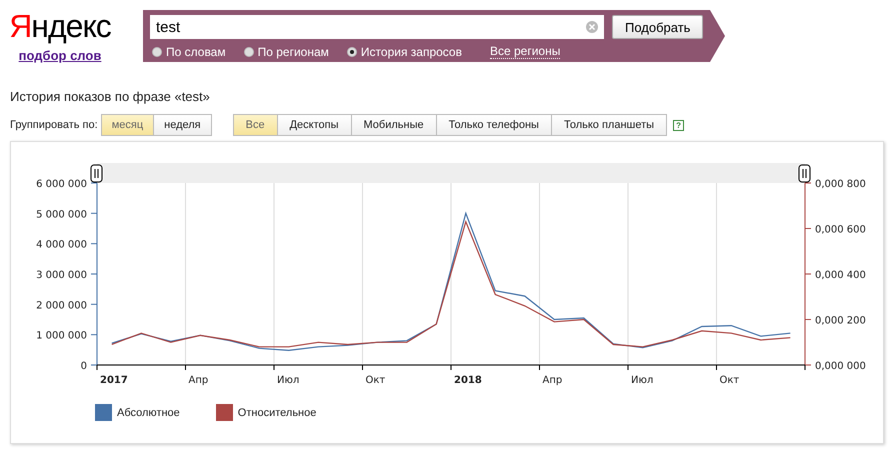  Describe the element at coordinates (255, 125) in the screenshot. I see `device-tab: Все` at that location.